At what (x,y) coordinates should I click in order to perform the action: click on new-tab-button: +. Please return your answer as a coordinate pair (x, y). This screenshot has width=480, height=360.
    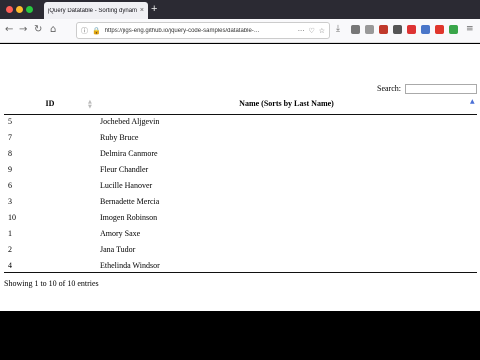
    Looking at the image, I should click on (154, 9).